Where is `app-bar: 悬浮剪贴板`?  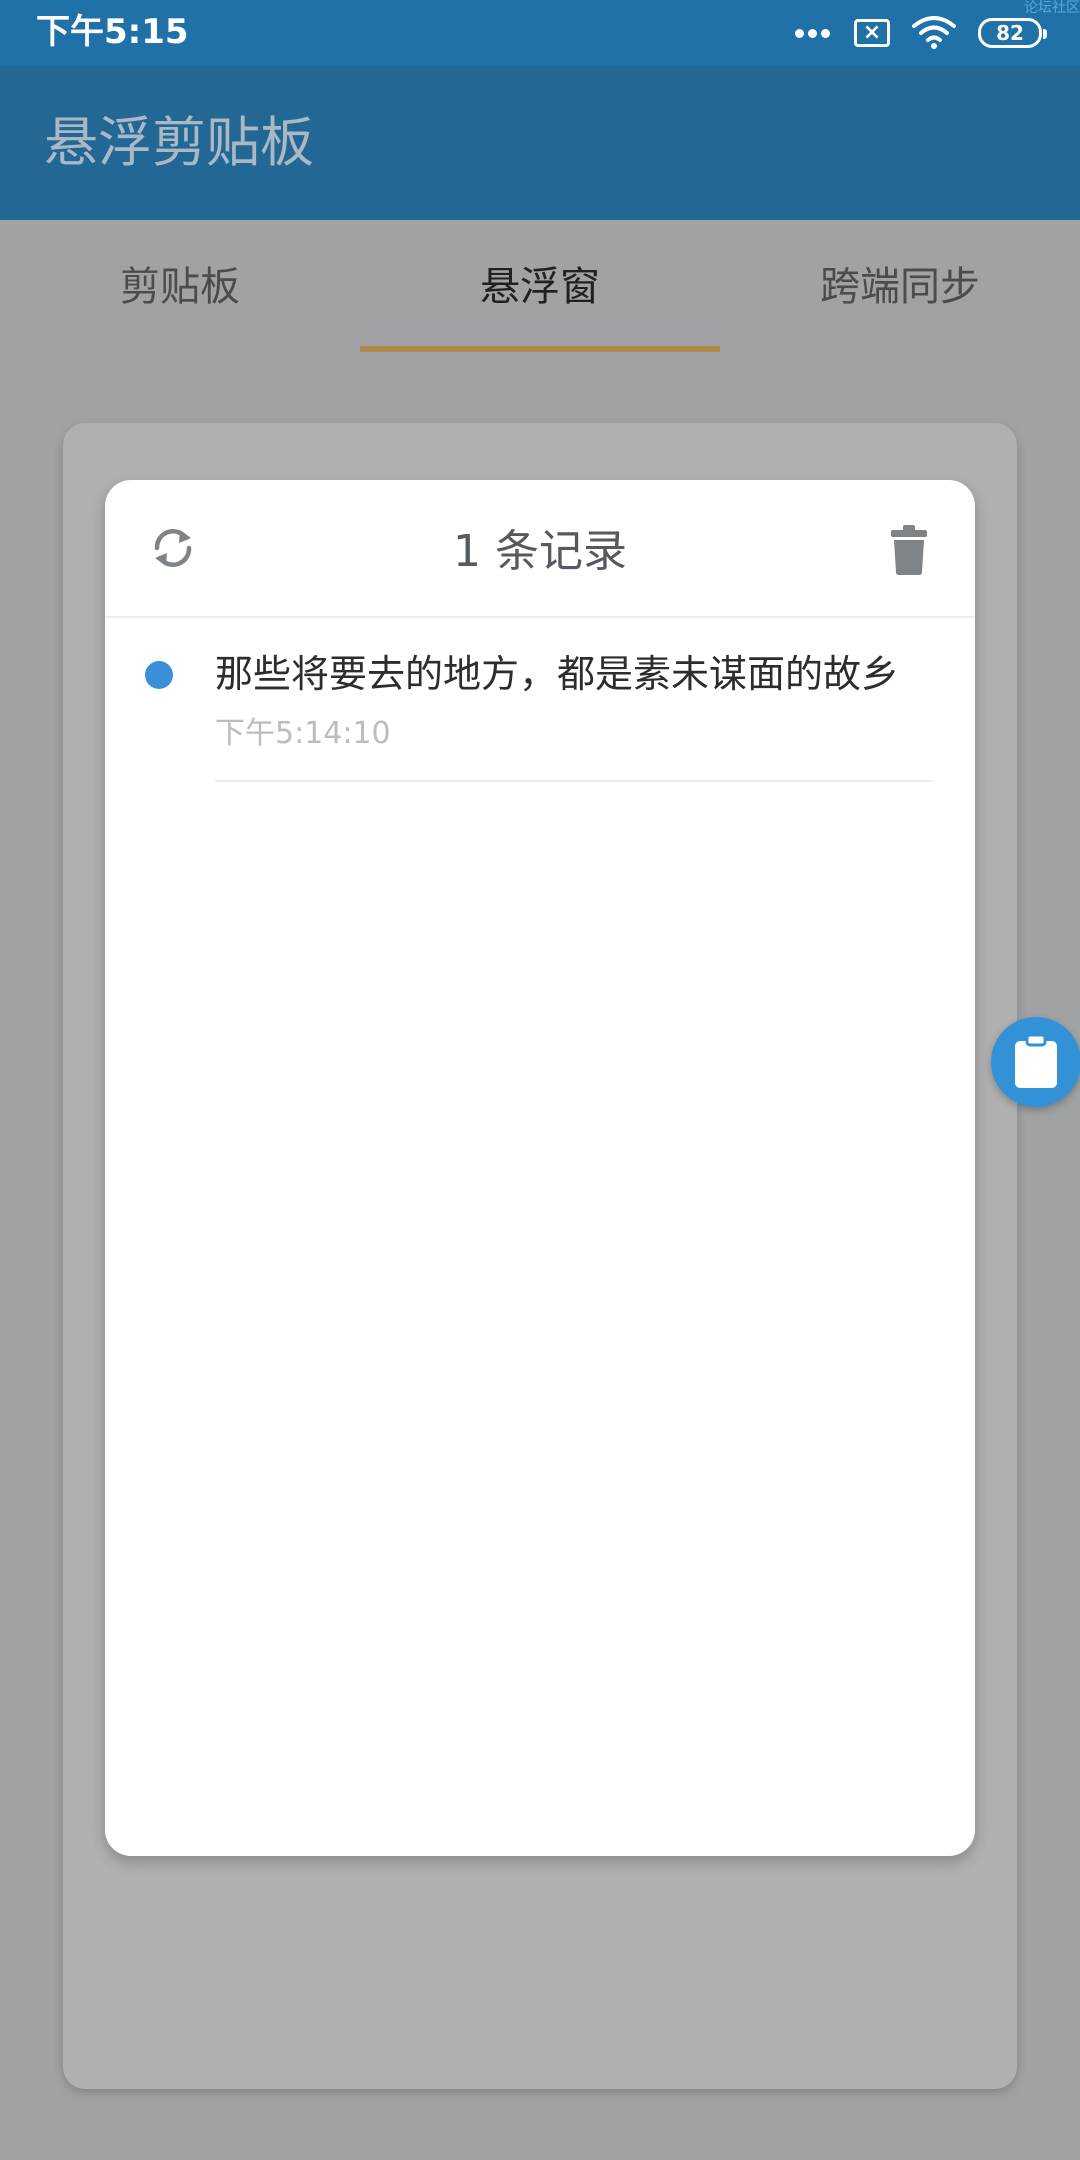 app-bar: 悬浮剪贴板 is located at coordinates (540, 143).